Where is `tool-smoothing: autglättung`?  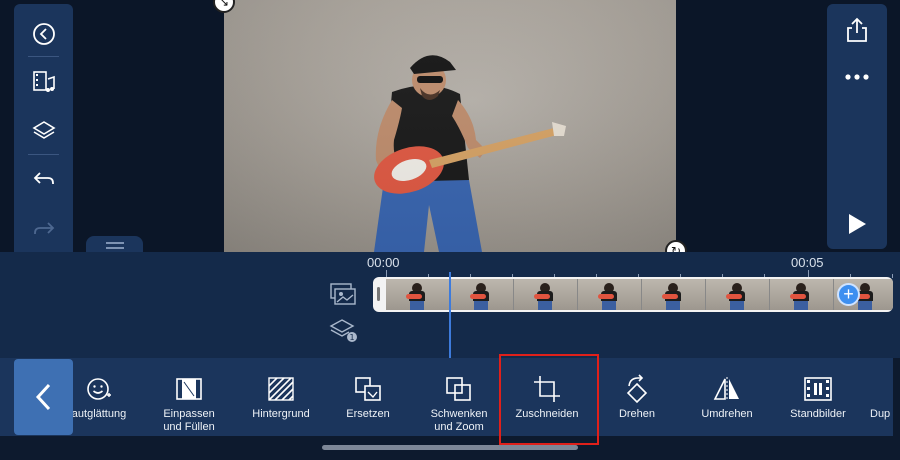
tool-smoothing: autglättung is located at coordinates (104, 397).